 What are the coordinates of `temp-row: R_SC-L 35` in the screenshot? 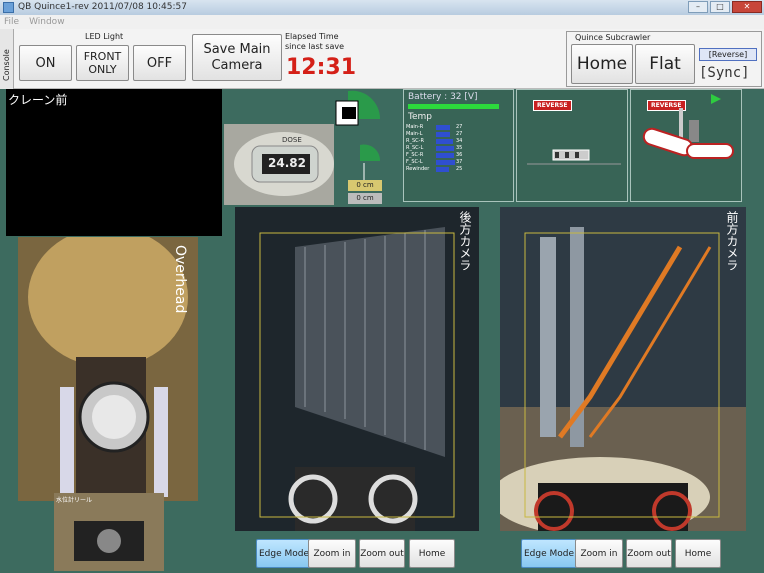 It's located at (454, 148).